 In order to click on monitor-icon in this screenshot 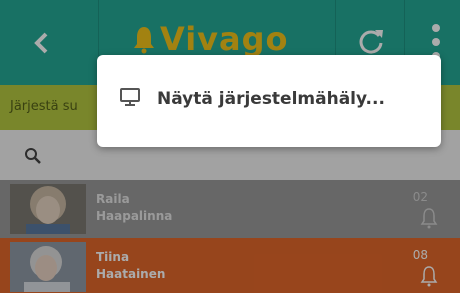, I will do `click(130, 97)`.